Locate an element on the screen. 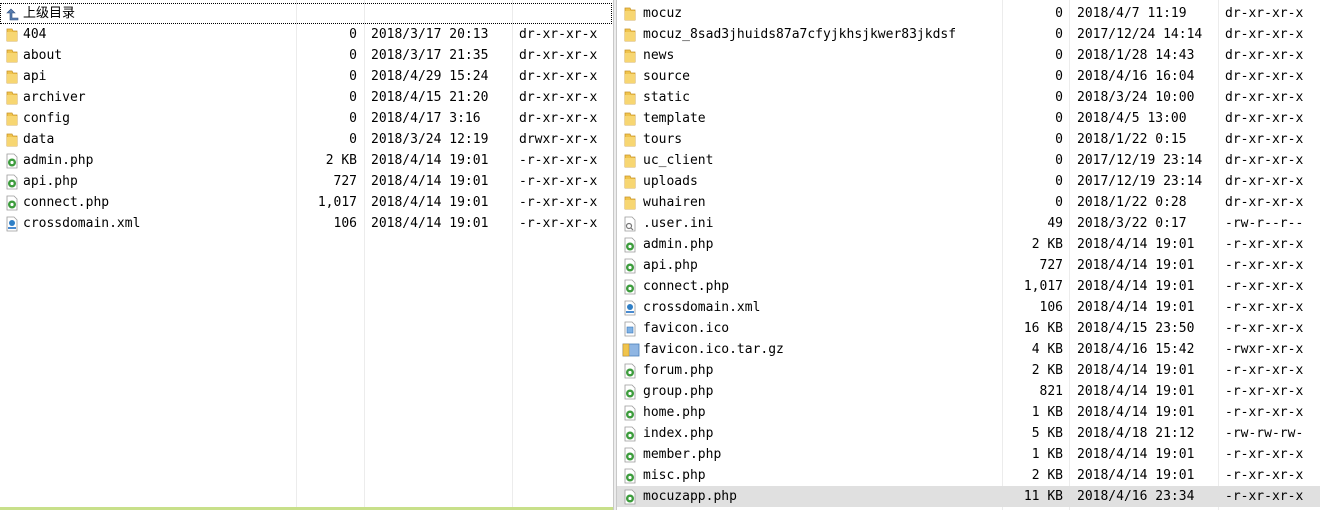  file-row: archiver 0 2018/4/15 21:20 dr-xr-xr-x is located at coordinates (306, 97).